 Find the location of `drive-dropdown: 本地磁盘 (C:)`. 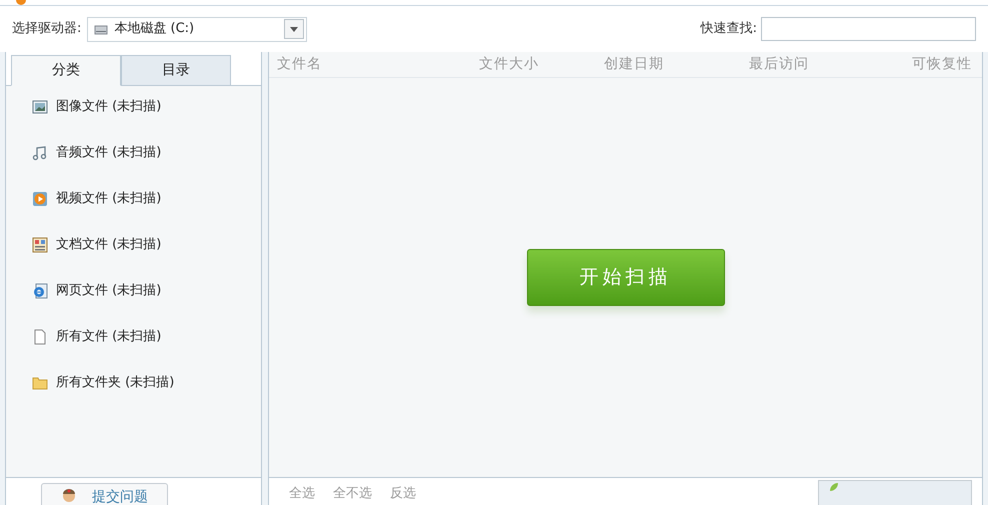

drive-dropdown: 本地磁盘 (C:) is located at coordinates (197, 29).